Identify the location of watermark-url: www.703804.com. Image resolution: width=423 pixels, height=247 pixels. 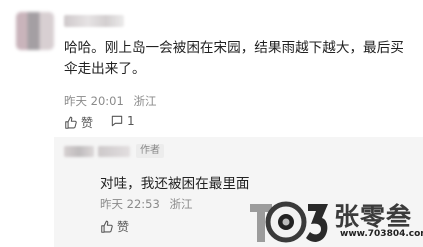
(381, 234).